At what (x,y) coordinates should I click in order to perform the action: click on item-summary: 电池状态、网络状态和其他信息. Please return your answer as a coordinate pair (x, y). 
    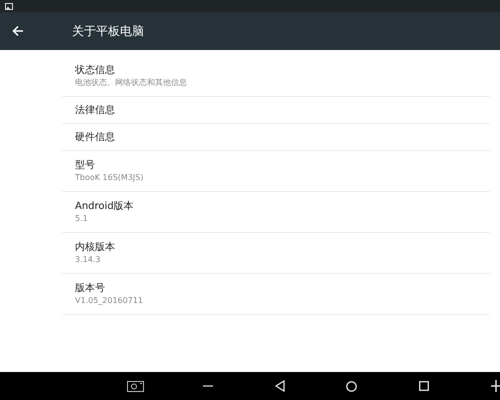
    Looking at the image, I should click on (131, 82).